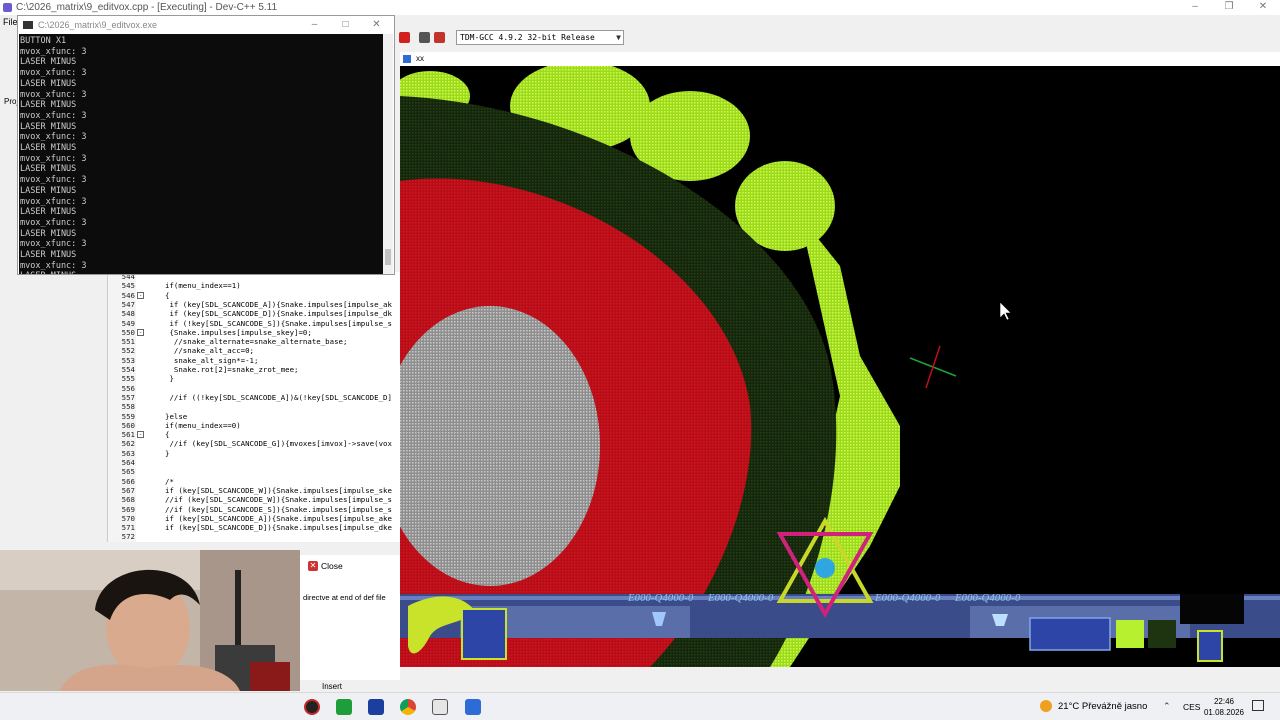  I want to click on console-title-text: C:\2026_matrix\9_editvox.exe, so click(98, 25).